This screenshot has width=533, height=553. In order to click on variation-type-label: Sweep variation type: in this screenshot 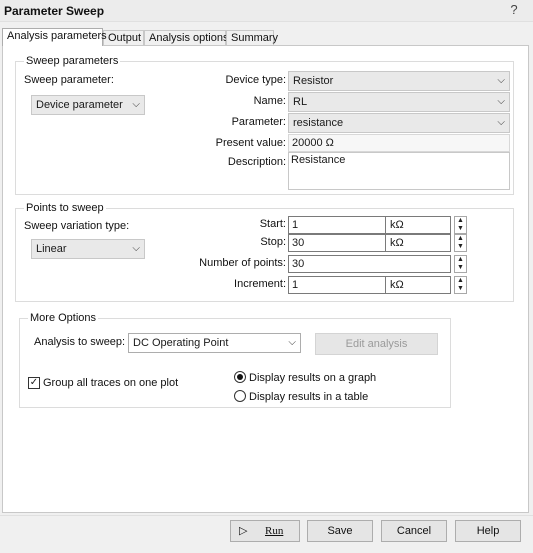, I will do `click(77, 226)`.